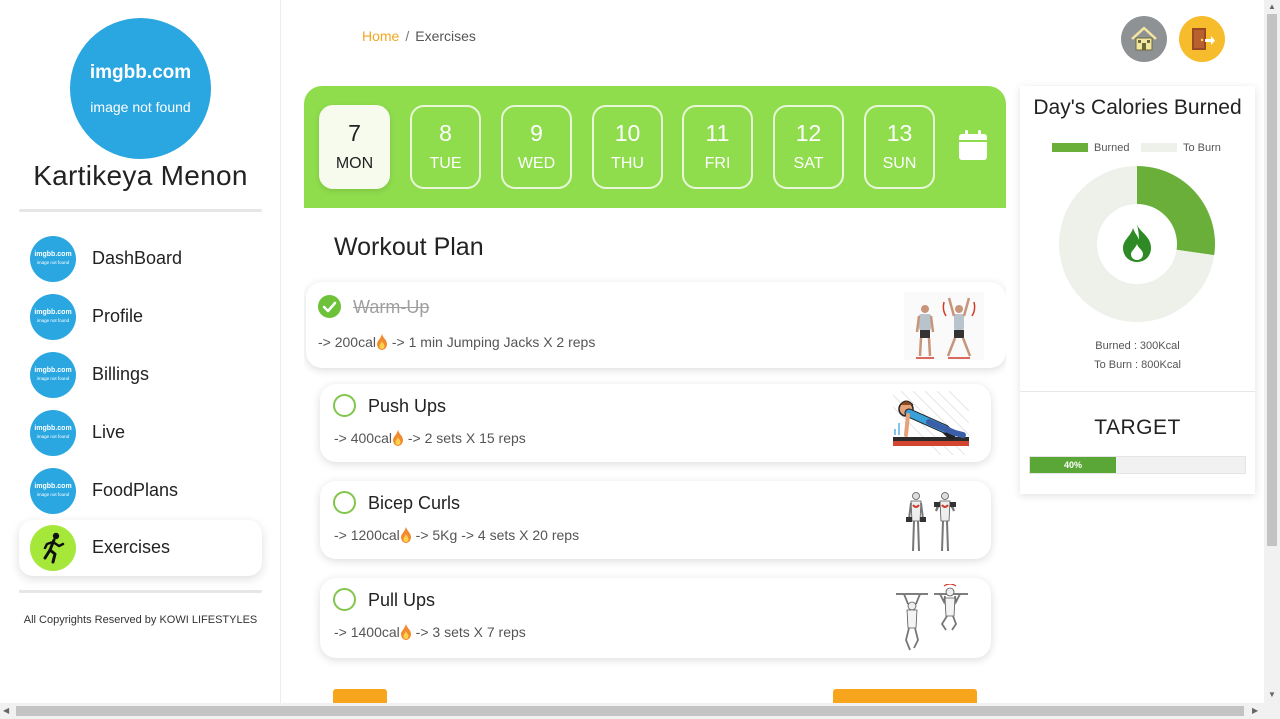  I want to click on exercise-name: Push Ups, so click(407, 406).